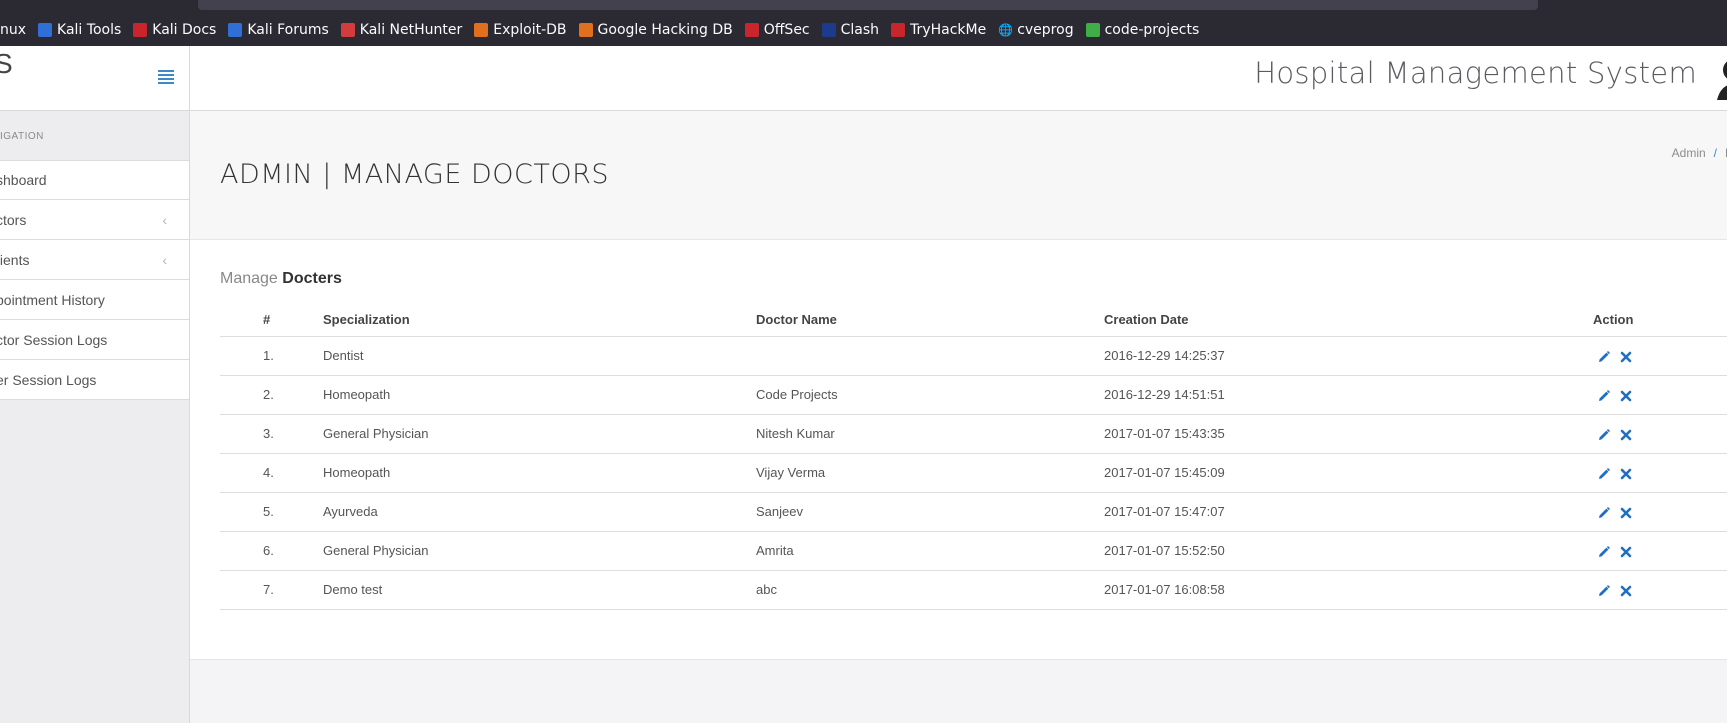  What do you see at coordinates (930, 551) in the screenshot?
I see `cell-doctor-name: Amrita` at bounding box center [930, 551].